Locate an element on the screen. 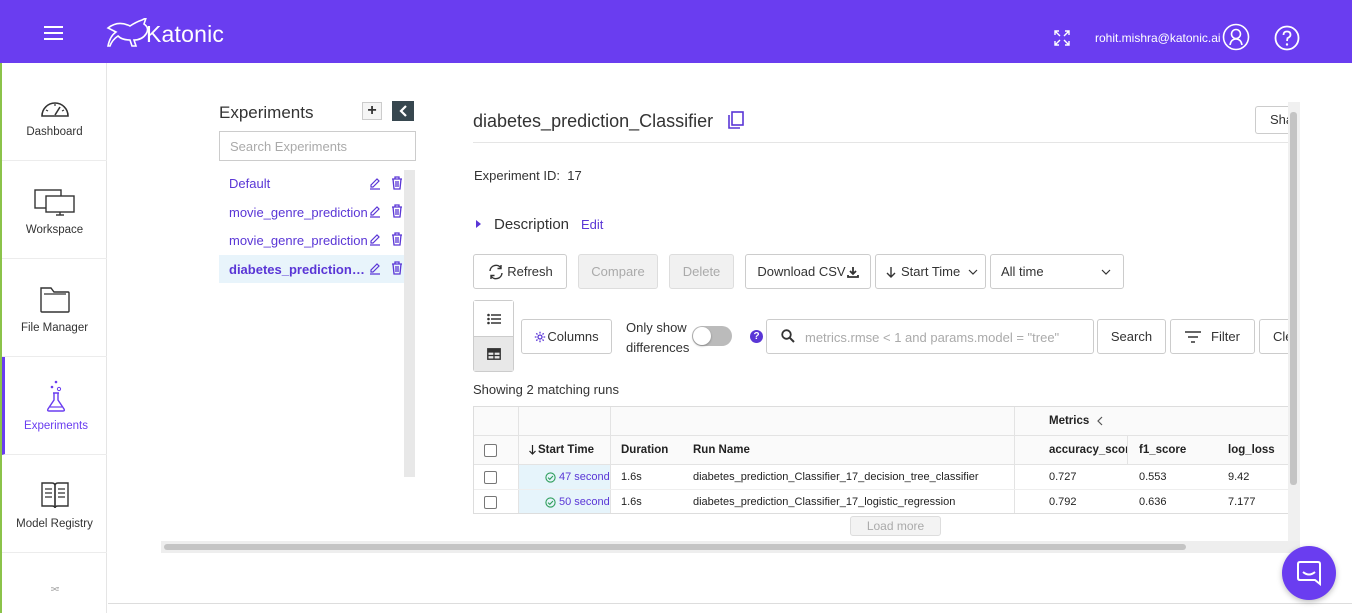 The image size is (1352, 613). select-all-cell is located at coordinates (490, 450).